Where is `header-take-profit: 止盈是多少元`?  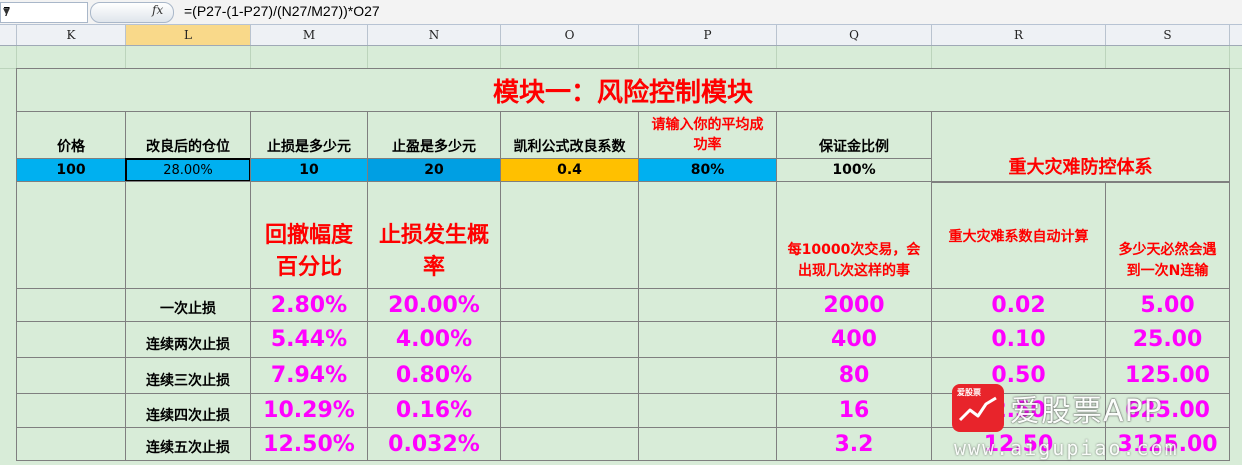 header-take-profit: 止盈是多少元 is located at coordinates (434, 135).